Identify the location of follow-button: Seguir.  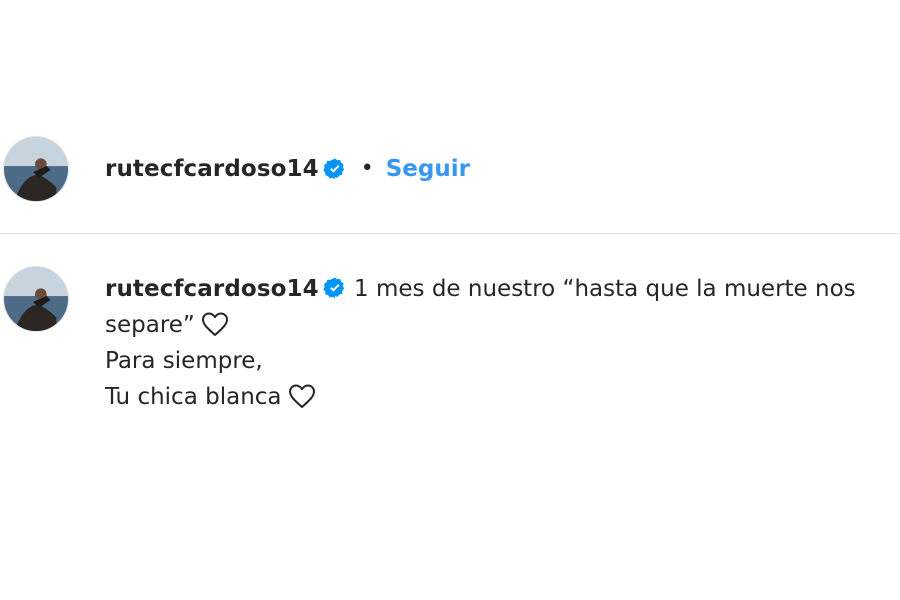
(428, 169).